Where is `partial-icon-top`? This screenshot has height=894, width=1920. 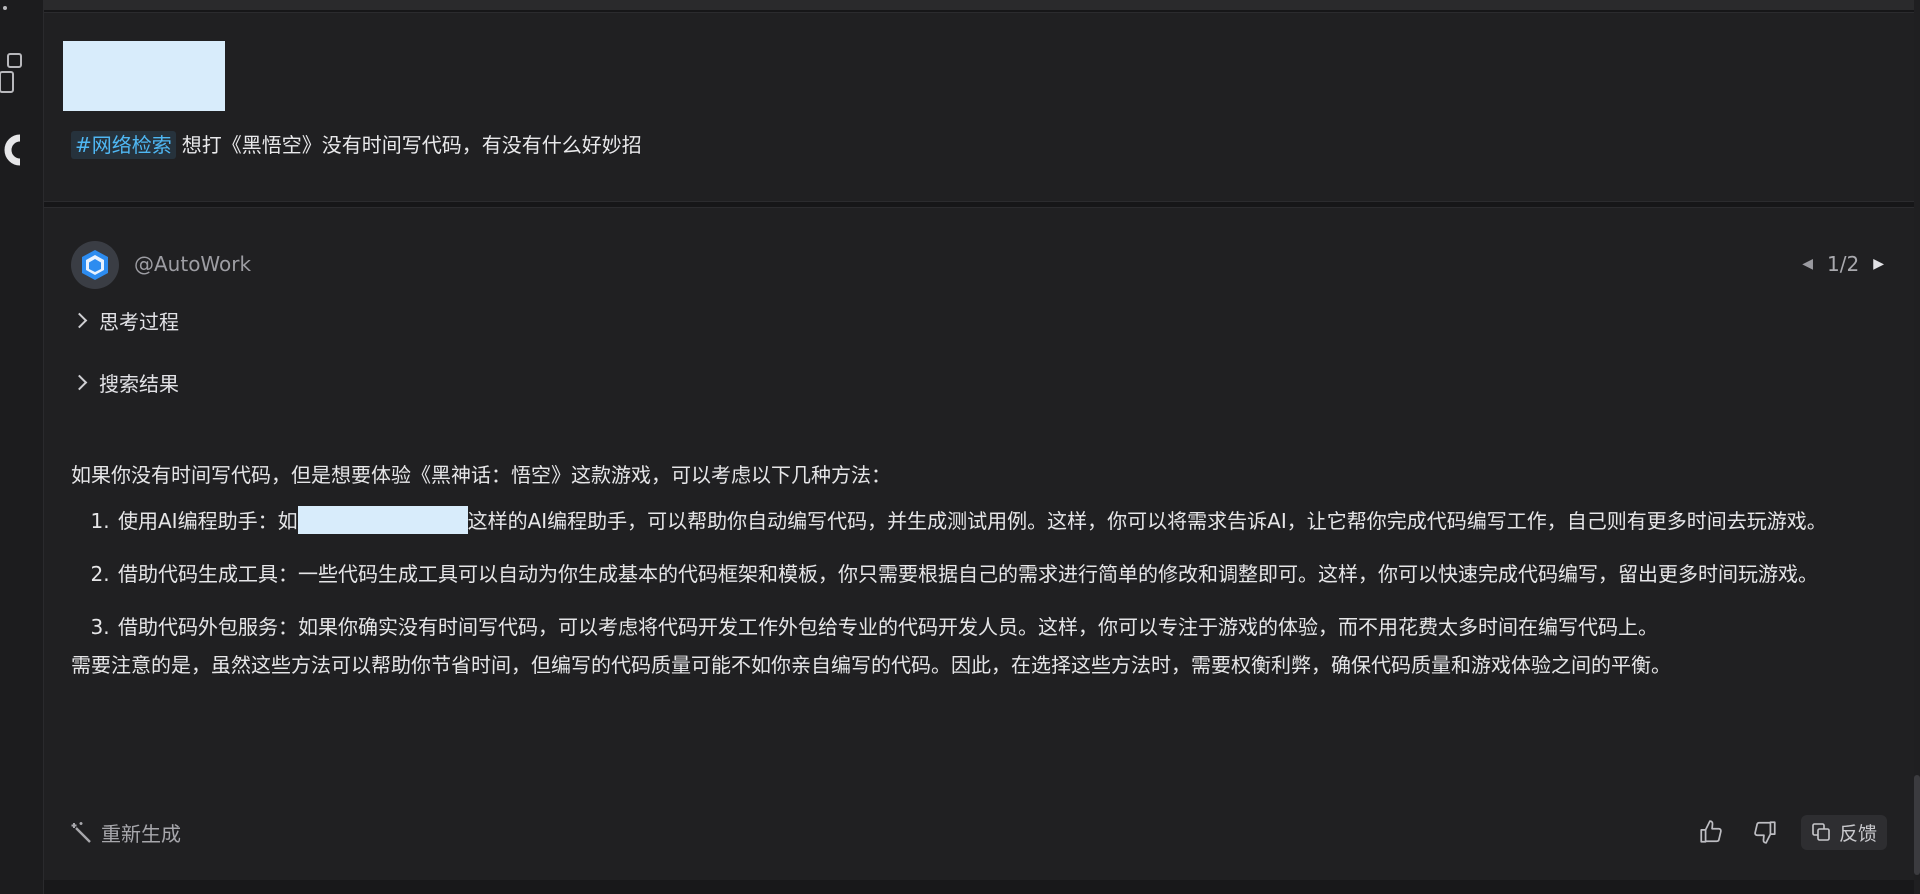
partial-icon-top is located at coordinates (7, 9).